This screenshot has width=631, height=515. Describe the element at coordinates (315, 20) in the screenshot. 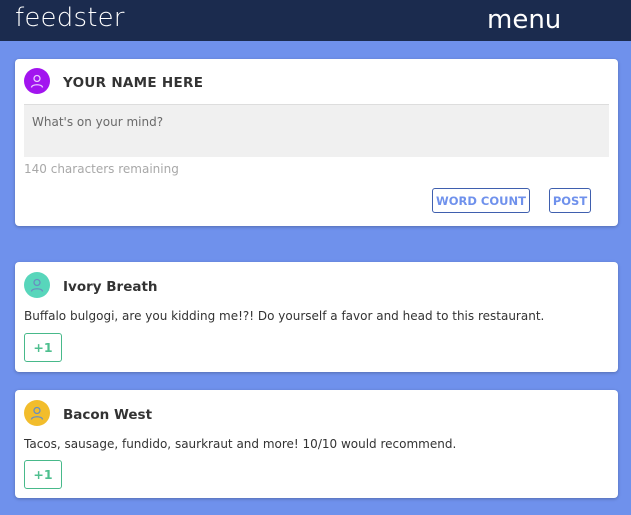

I see `top-navbar: feedster menu` at that location.